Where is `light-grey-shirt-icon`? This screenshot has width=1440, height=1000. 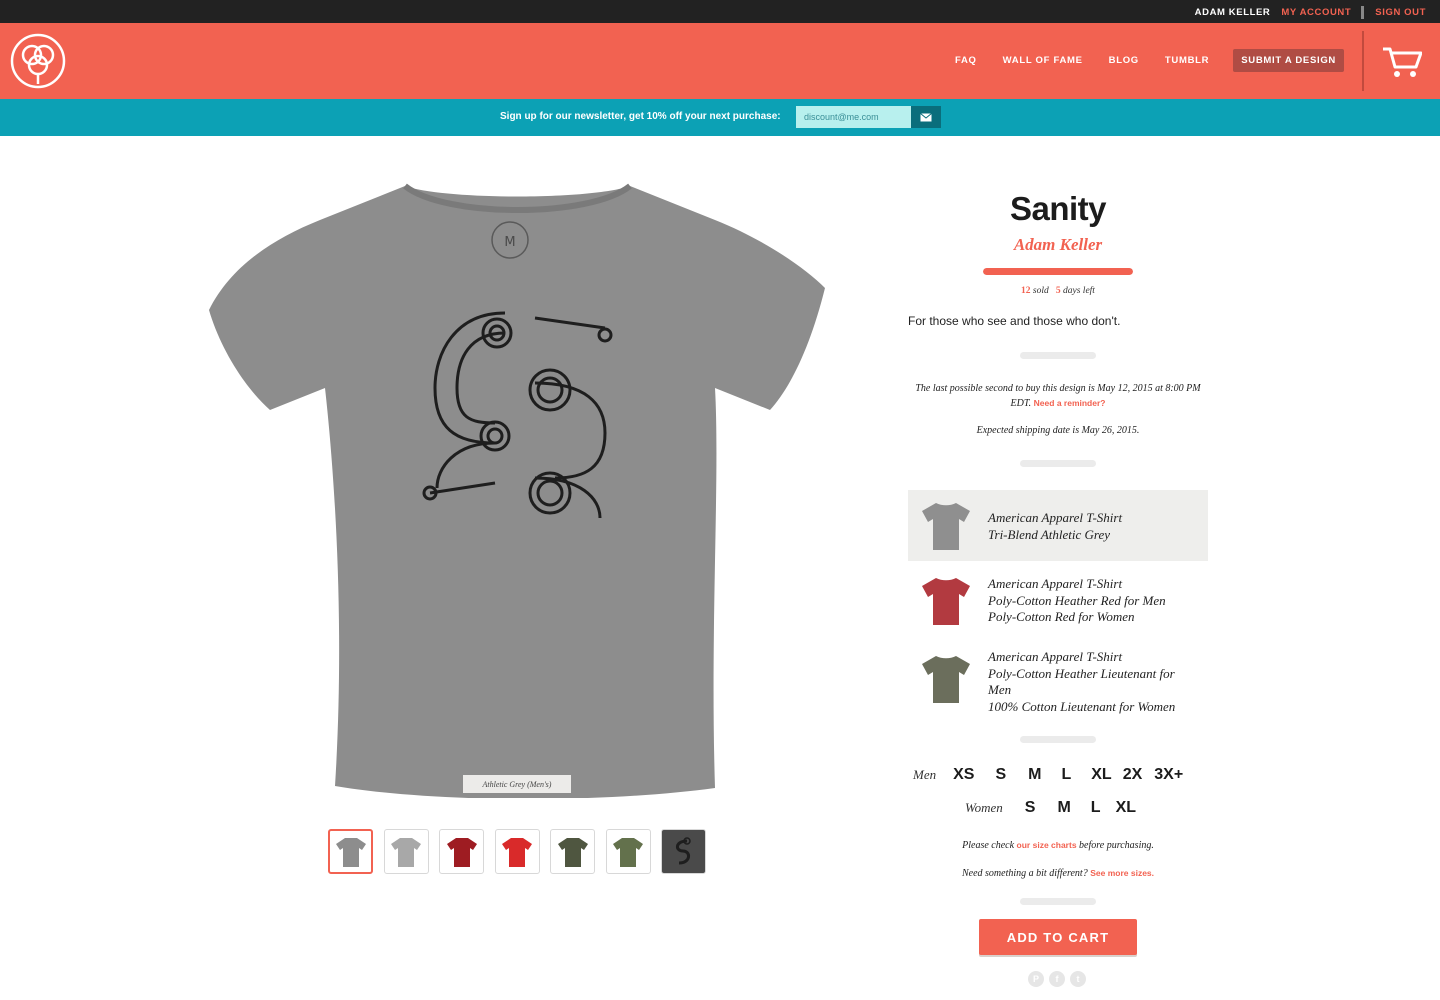
light-grey-shirt-icon is located at coordinates (406, 852).